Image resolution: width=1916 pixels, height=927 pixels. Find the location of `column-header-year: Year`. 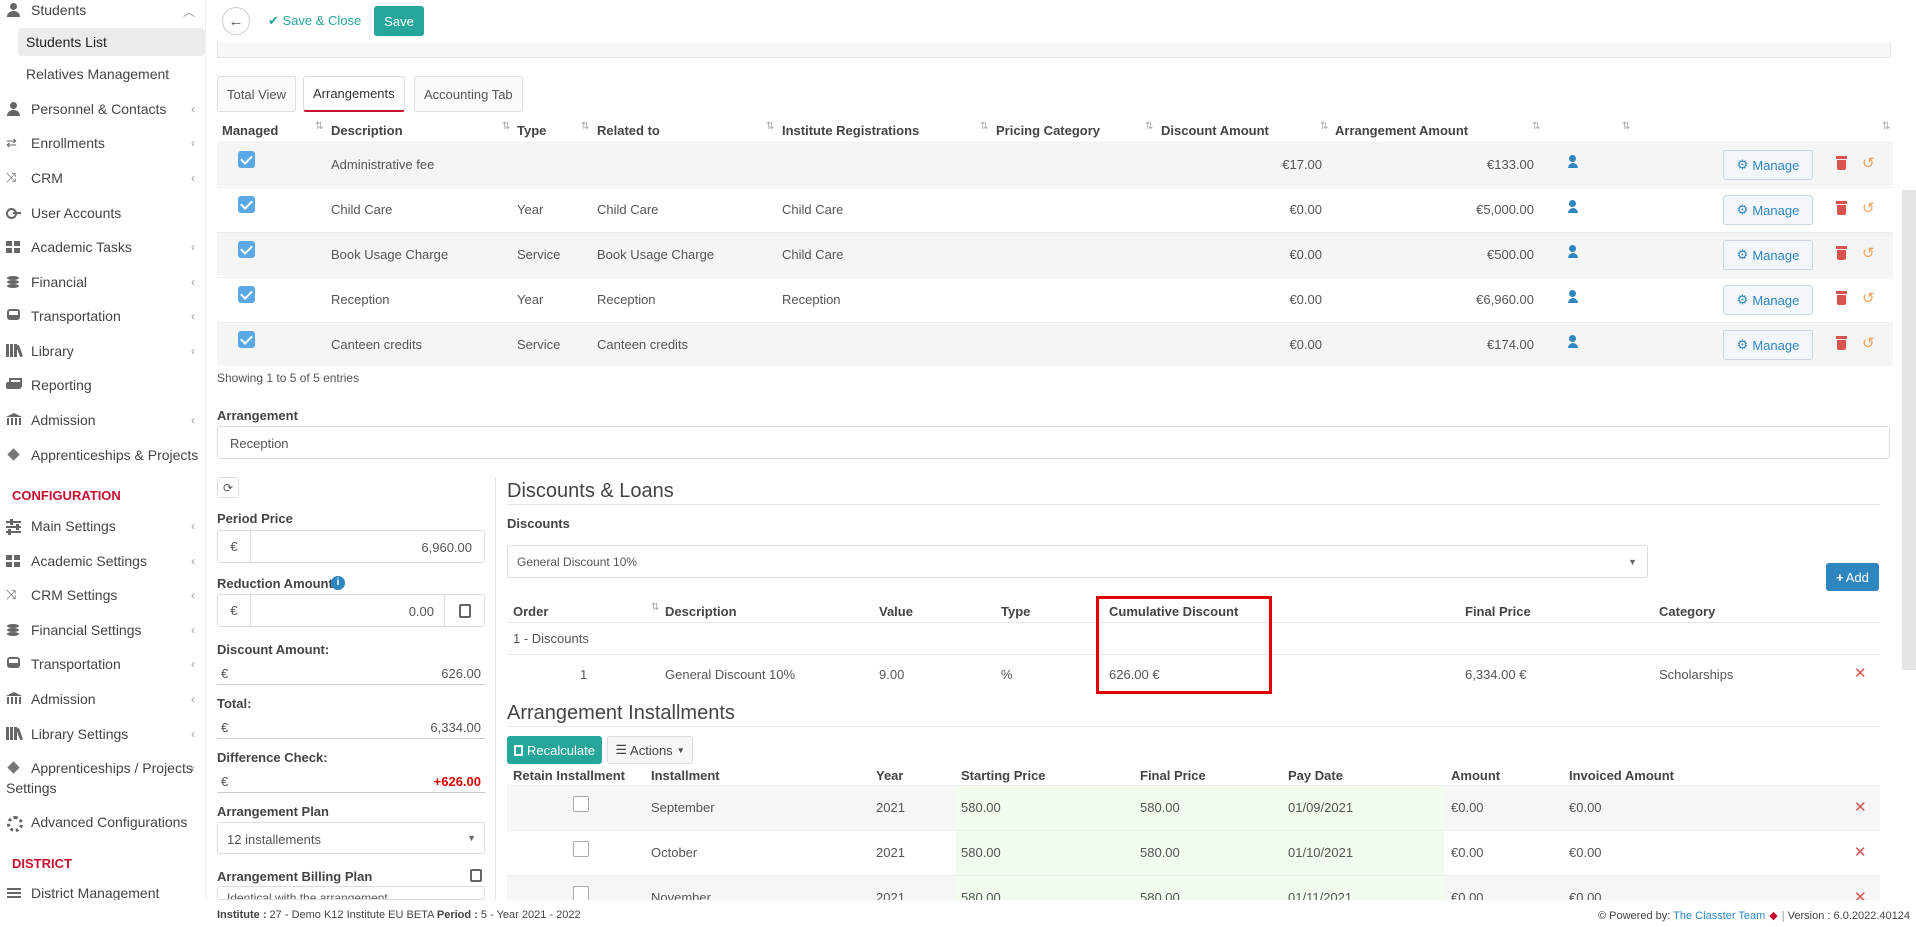

column-header-year: Year is located at coordinates (889, 775).